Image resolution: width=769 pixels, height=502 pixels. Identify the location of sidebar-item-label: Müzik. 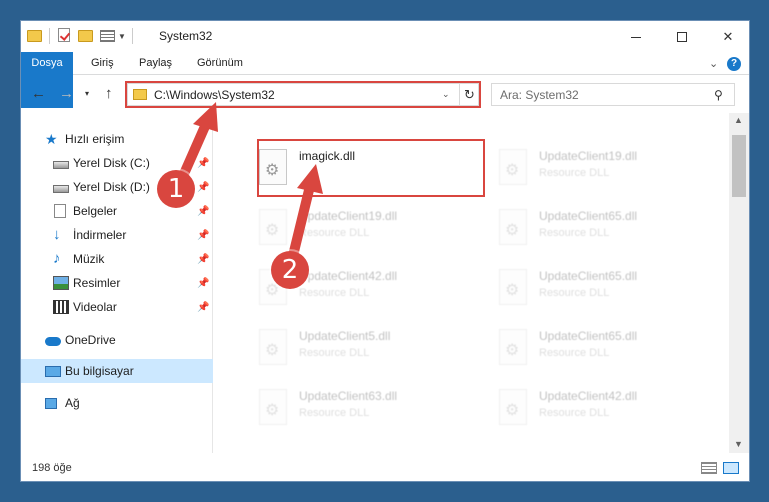
(89, 259).